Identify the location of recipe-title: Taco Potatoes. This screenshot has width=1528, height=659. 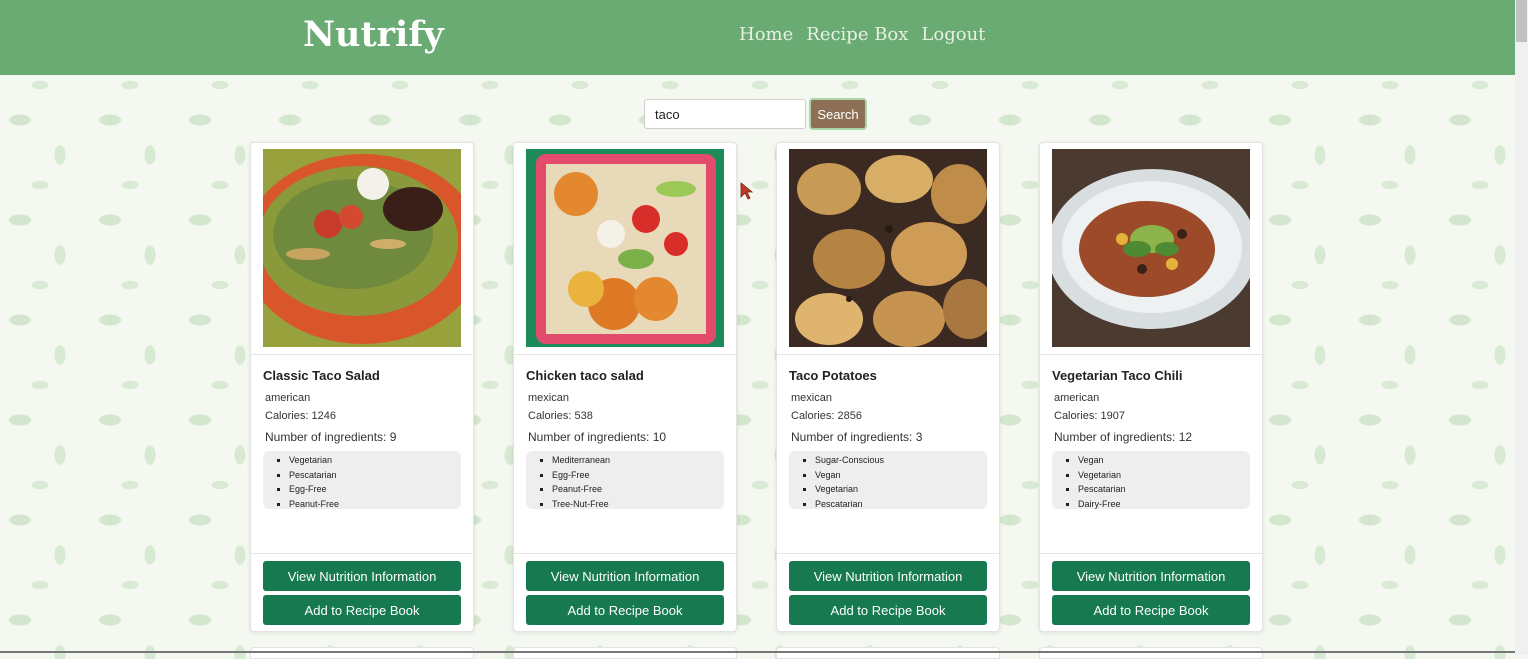
(833, 375).